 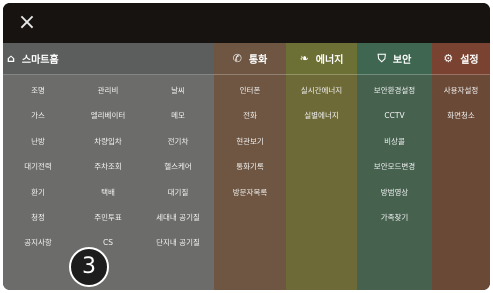 I want to click on menu-item: 날씨, so click(x=178, y=91).